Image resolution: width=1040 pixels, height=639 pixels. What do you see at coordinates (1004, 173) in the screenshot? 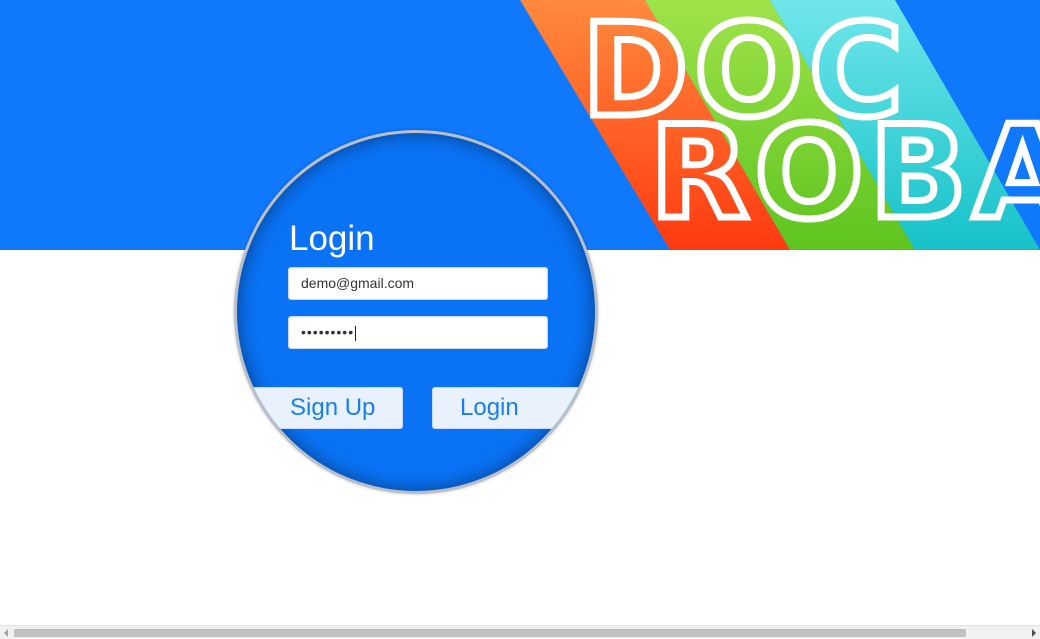
I see `logo-letter: A` at bounding box center [1004, 173].